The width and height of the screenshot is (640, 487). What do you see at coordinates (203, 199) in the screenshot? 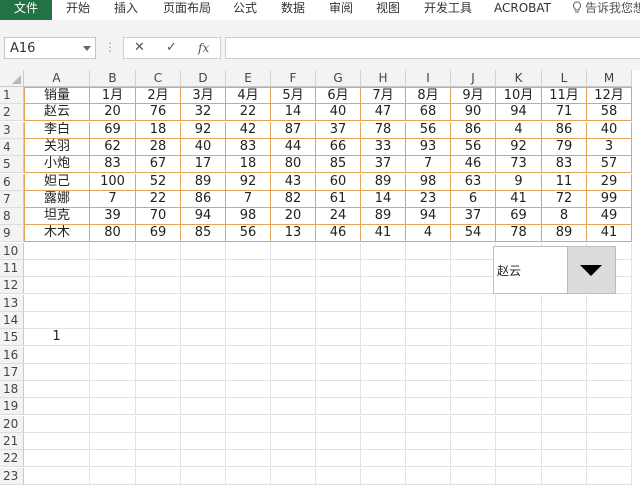
I see `table-cell: 86` at bounding box center [203, 199].